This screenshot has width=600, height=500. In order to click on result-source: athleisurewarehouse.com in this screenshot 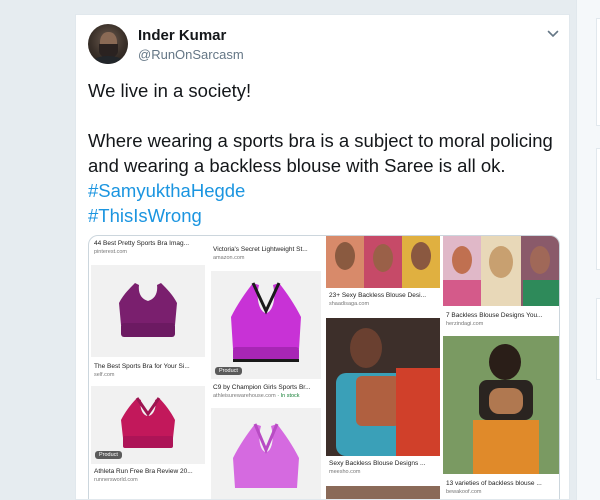, I will do `click(244, 396)`.